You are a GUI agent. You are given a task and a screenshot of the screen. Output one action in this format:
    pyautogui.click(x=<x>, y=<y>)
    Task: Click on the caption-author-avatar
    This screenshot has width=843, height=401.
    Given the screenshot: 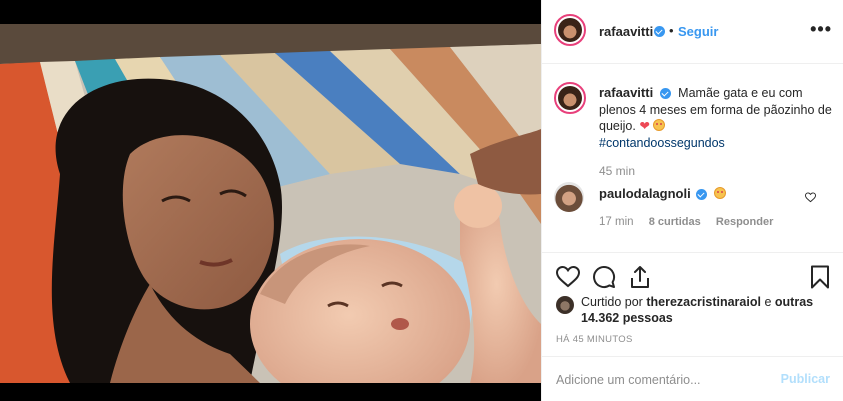 What is the action you would take?
    pyautogui.click(x=570, y=98)
    